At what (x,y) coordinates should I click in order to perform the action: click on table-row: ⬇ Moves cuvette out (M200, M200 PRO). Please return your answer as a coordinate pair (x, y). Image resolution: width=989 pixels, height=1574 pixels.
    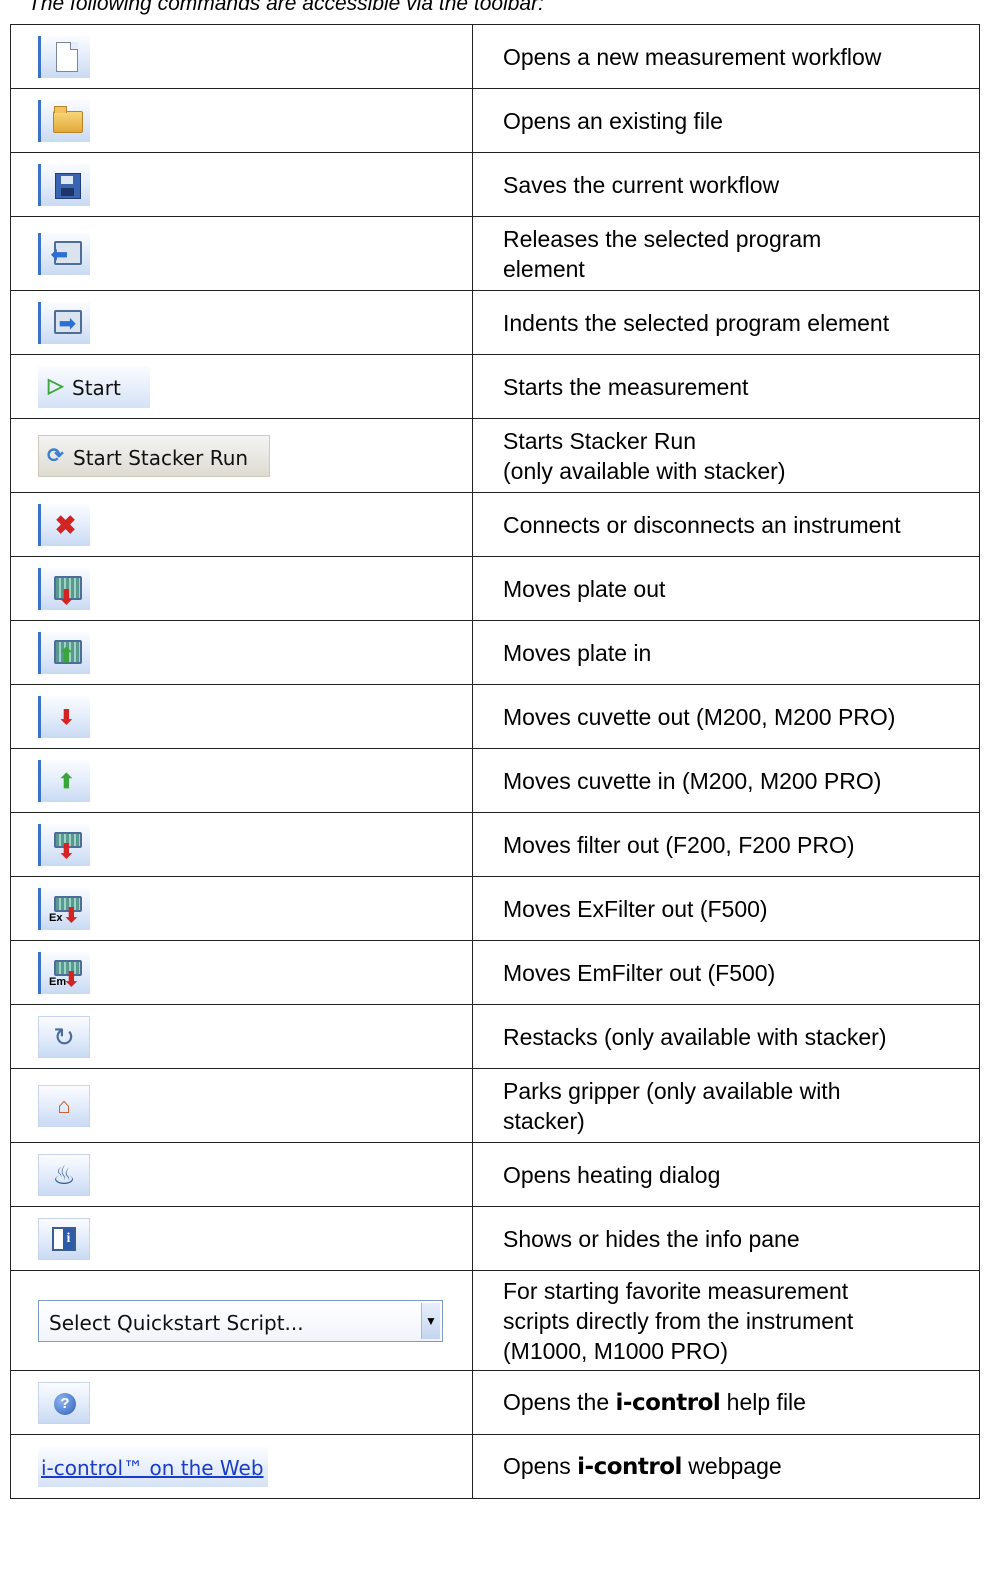
    Looking at the image, I should click on (495, 716).